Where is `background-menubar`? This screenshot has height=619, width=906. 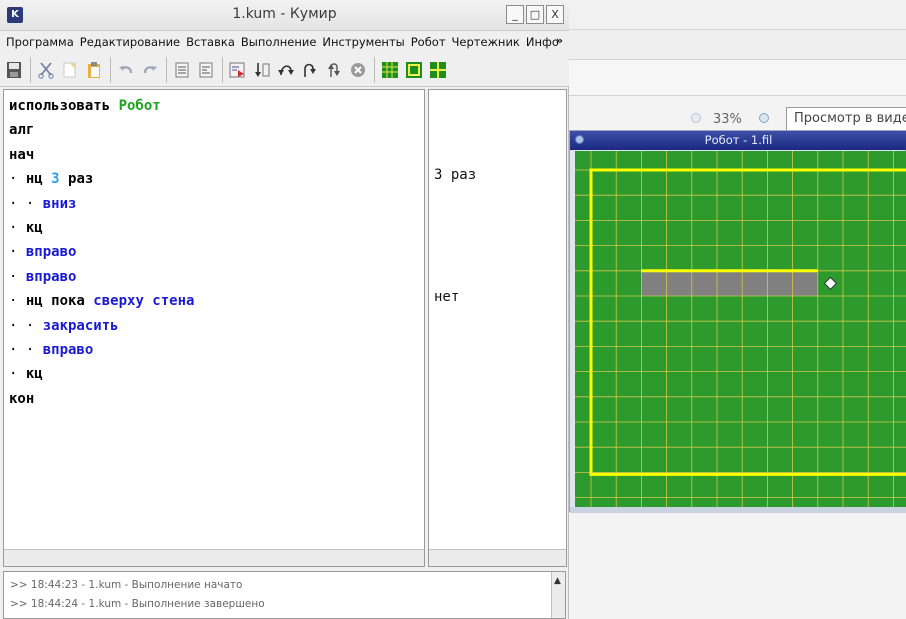
background-menubar is located at coordinates (737, 45).